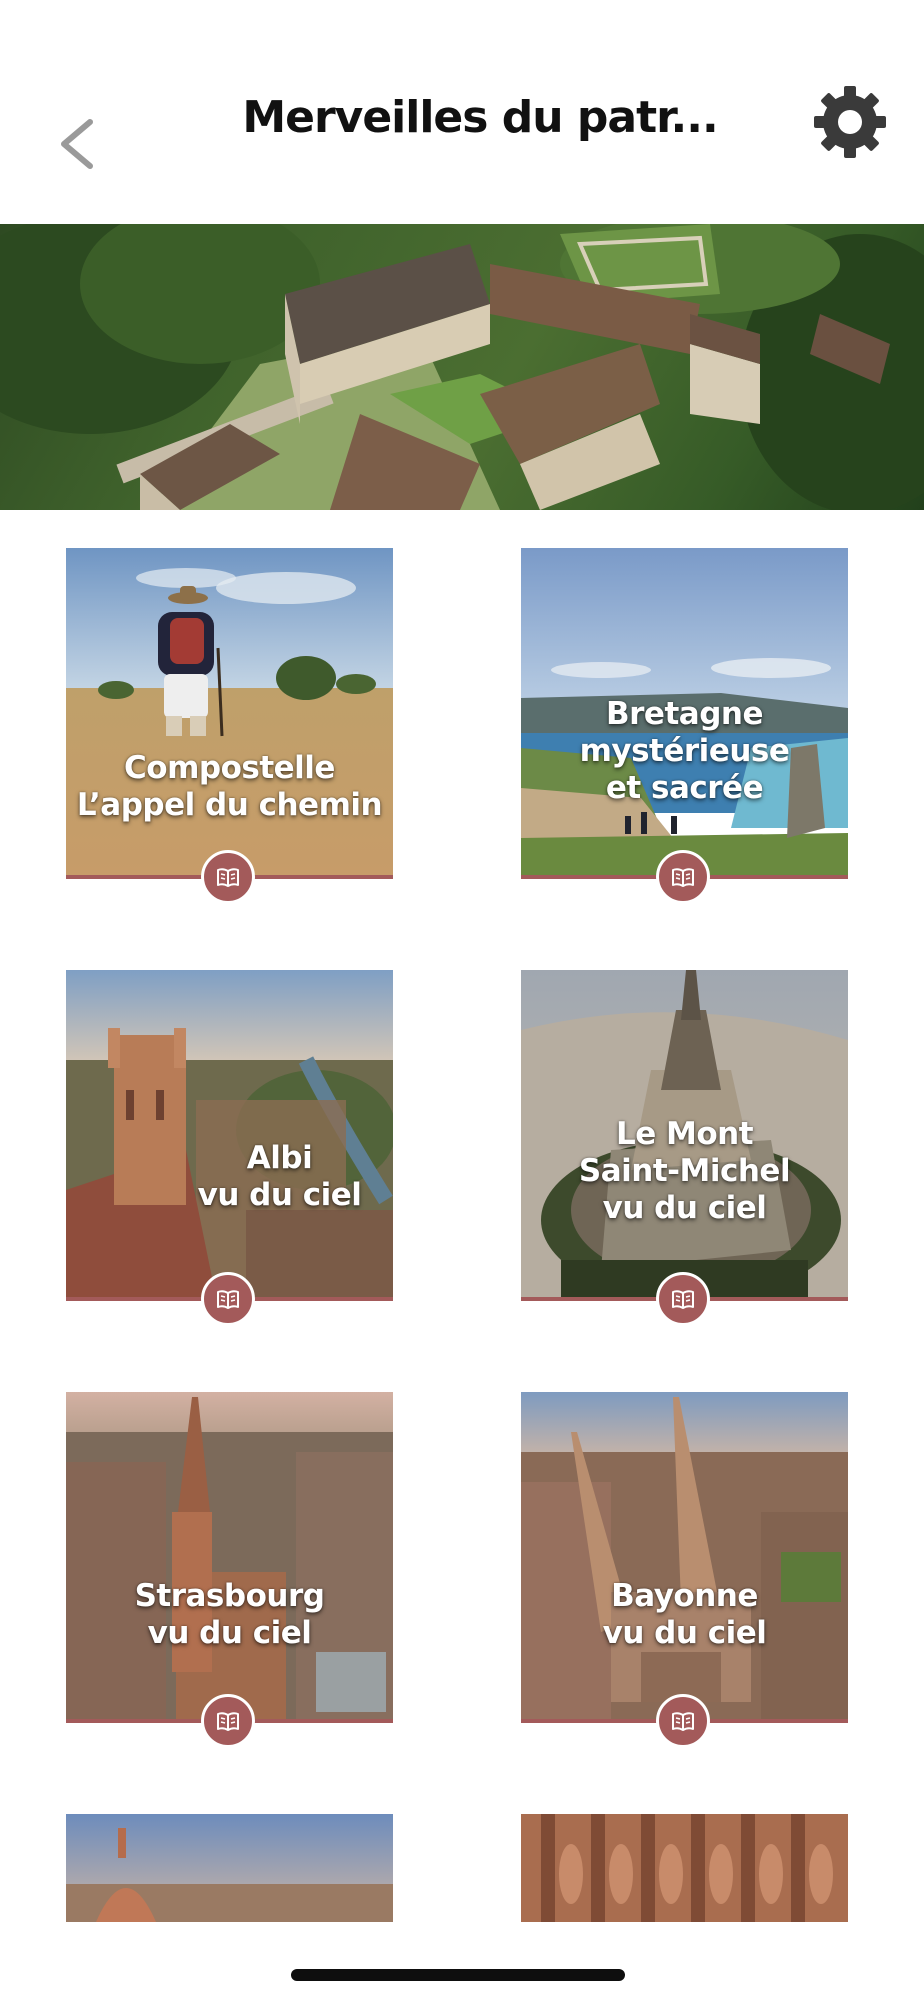 This screenshot has height=2000, width=924. I want to click on card-title: Le Mont Saint-Michel vu du ciel, so click(684, 1171).